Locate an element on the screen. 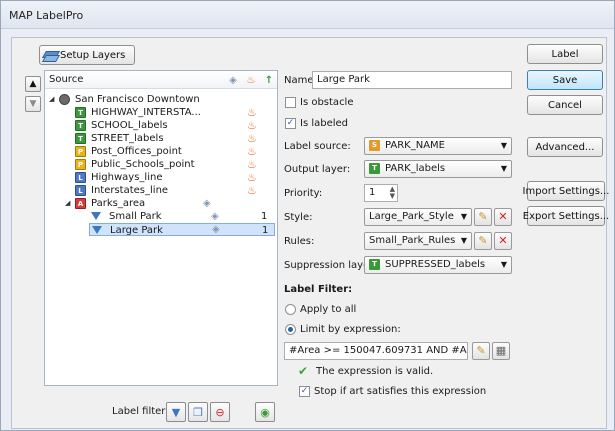 The height and width of the screenshot is (431, 615). name-input: Large Park is located at coordinates (412, 80).